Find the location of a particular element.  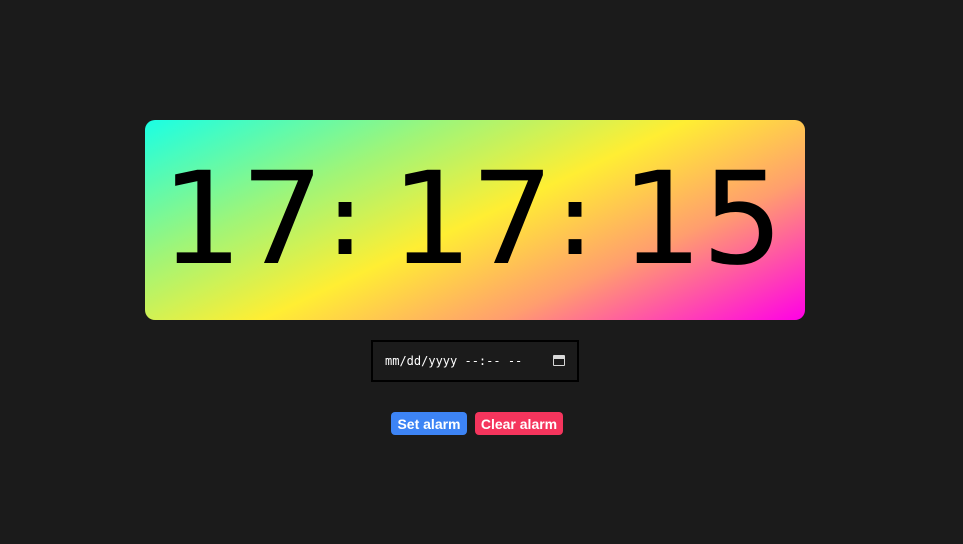

alarm-datetime-placeholder: mm/dd/yyyy --:-- -- is located at coordinates (454, 361).